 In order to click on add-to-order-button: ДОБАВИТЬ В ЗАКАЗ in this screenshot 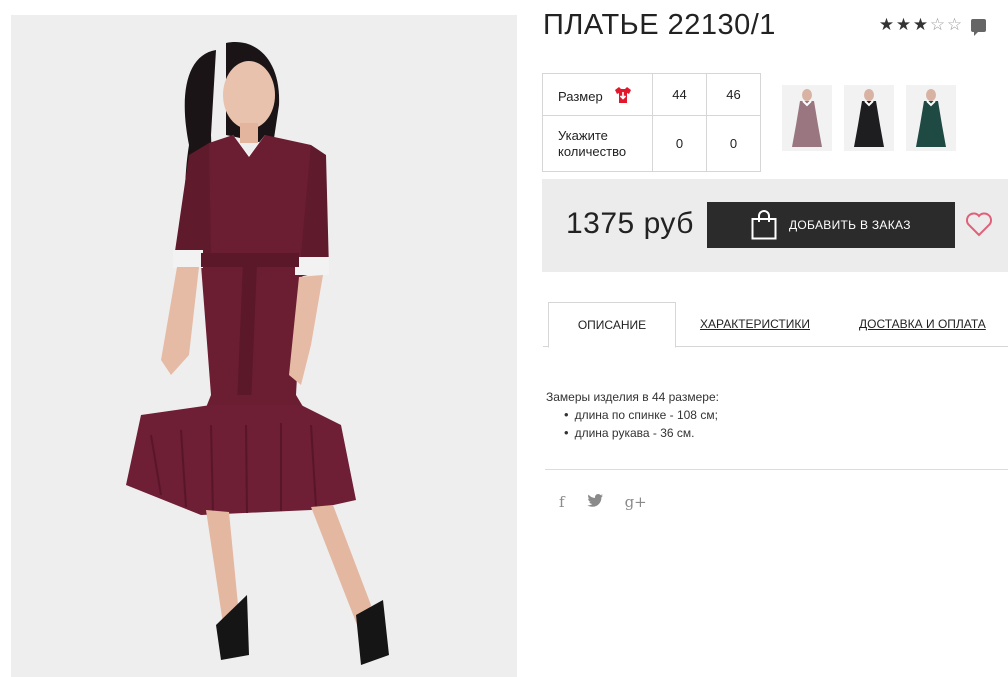, I will do `click(831, 225)`.